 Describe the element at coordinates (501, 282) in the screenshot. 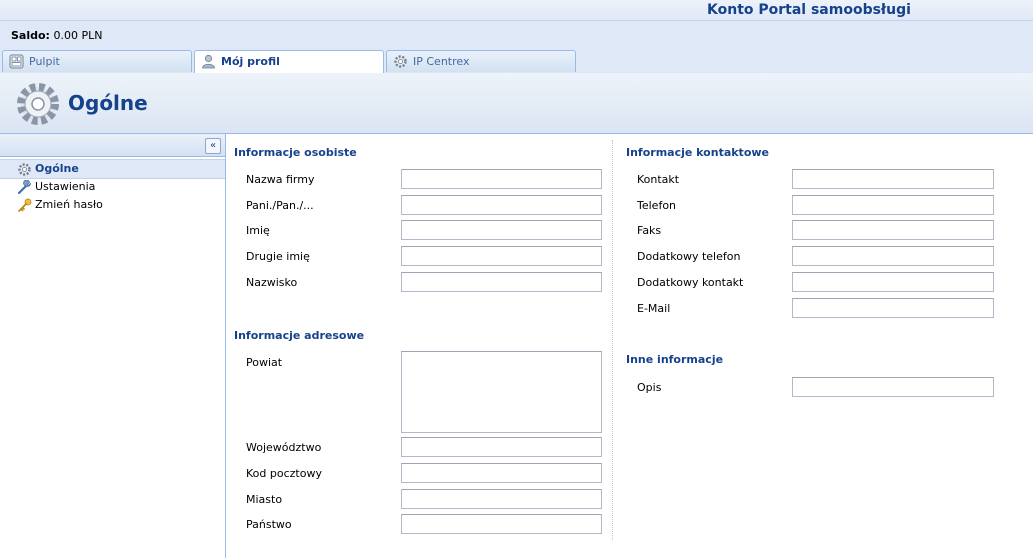

I see `last-name-field` at that location.